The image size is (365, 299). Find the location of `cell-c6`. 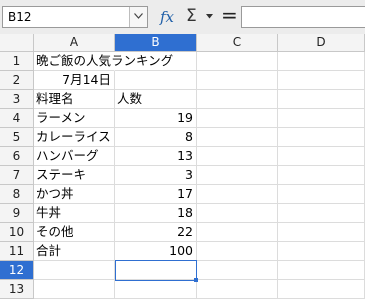

cell-c6 is located at coordinates (237, 156).